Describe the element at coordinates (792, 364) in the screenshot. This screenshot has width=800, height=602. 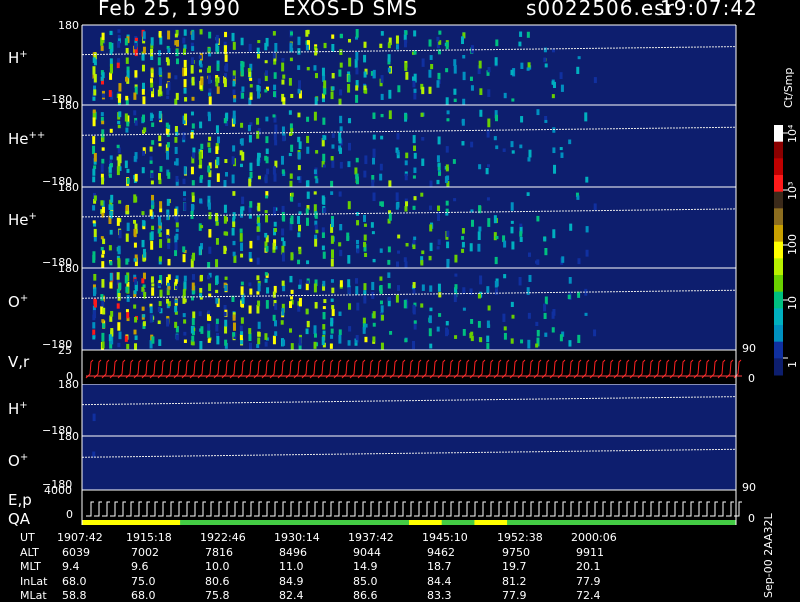
I see `colorbar-tick-label: 1` at that location.